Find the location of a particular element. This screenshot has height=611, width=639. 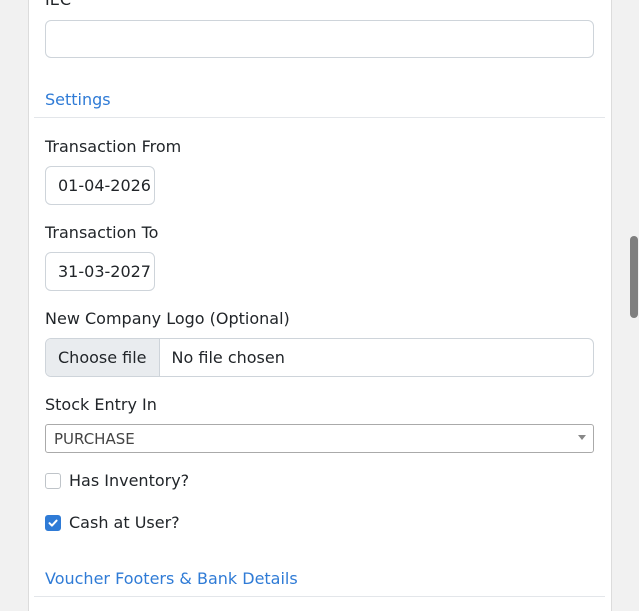

iec-label: IEC is located at coordinates (58, 4).